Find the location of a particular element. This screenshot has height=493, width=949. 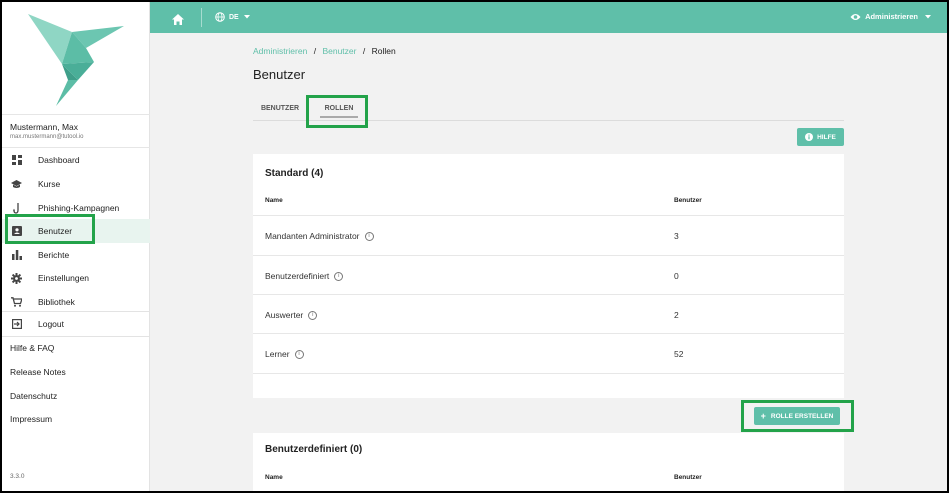

gear-icon is located at coordinates (16, 278).